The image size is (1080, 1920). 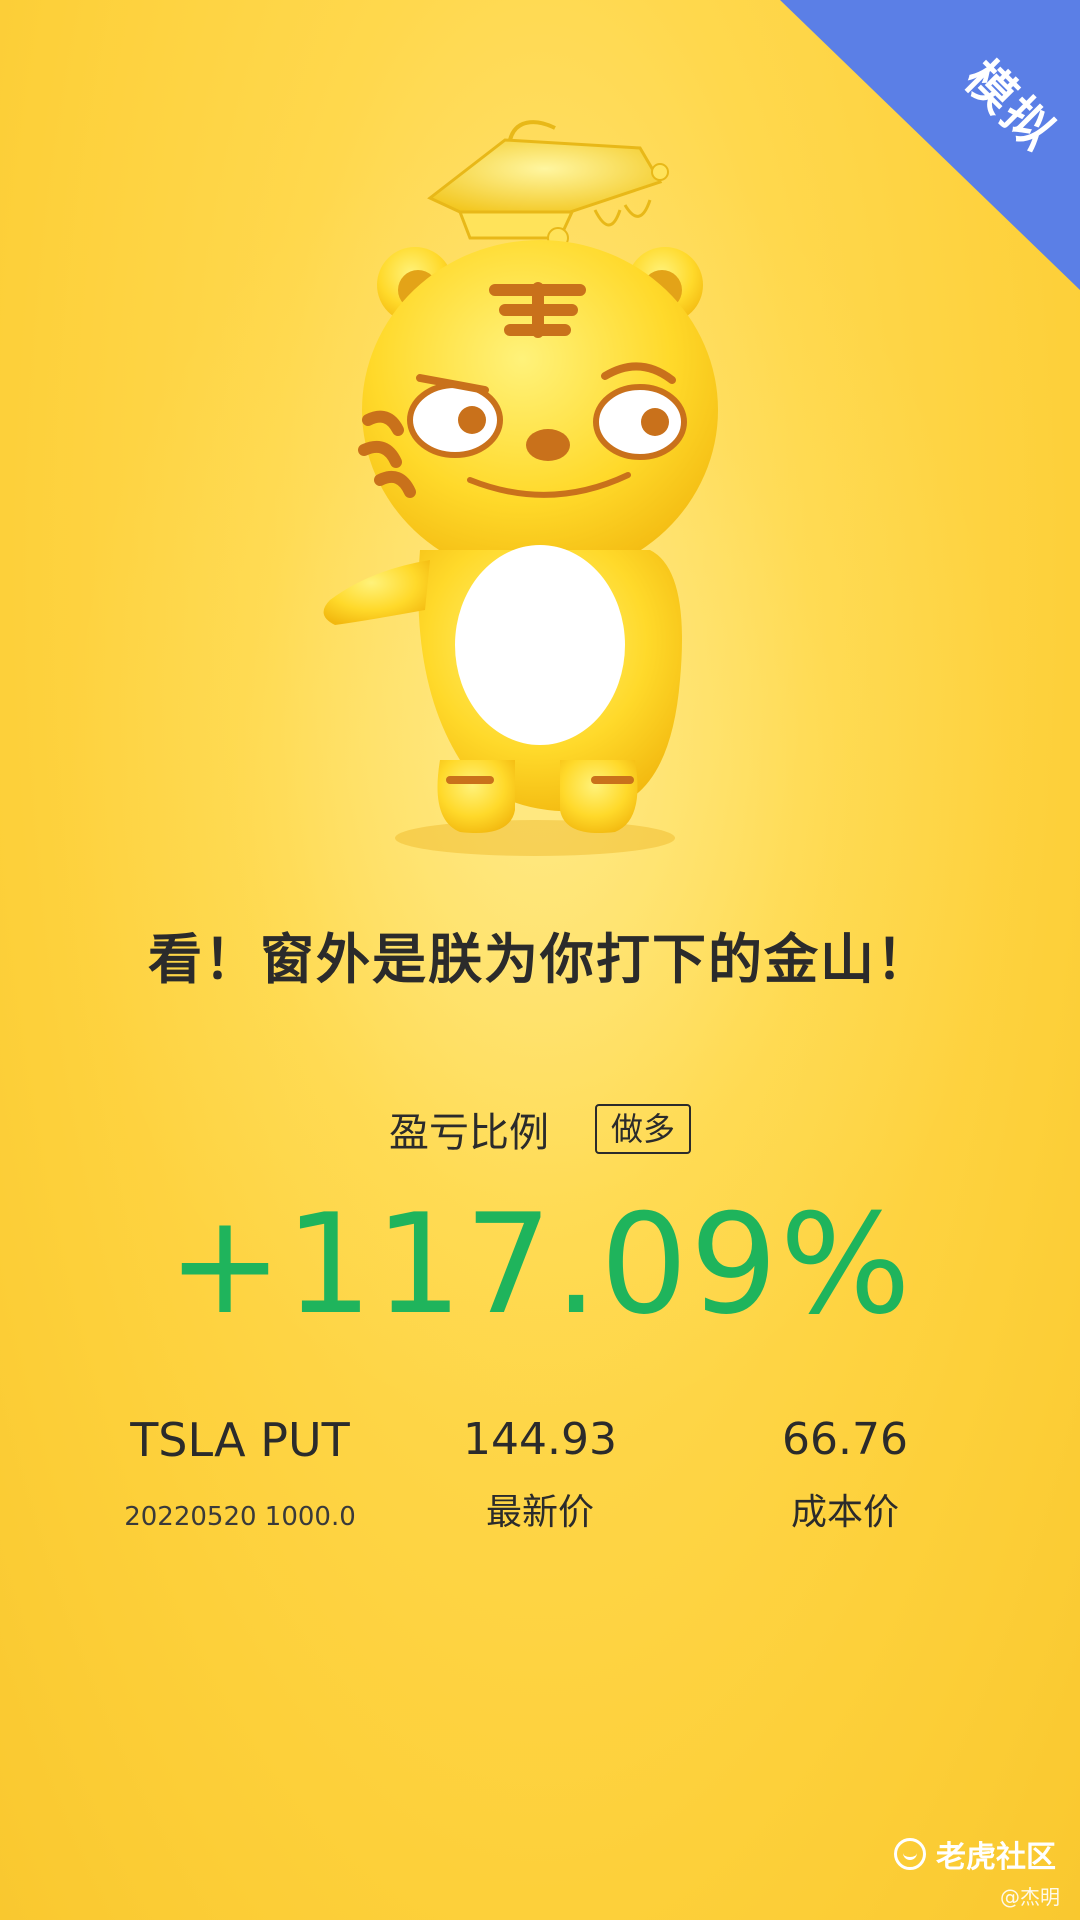 I want to click on brand-watermark: 老虎社区, so click(x=975, y=1854).